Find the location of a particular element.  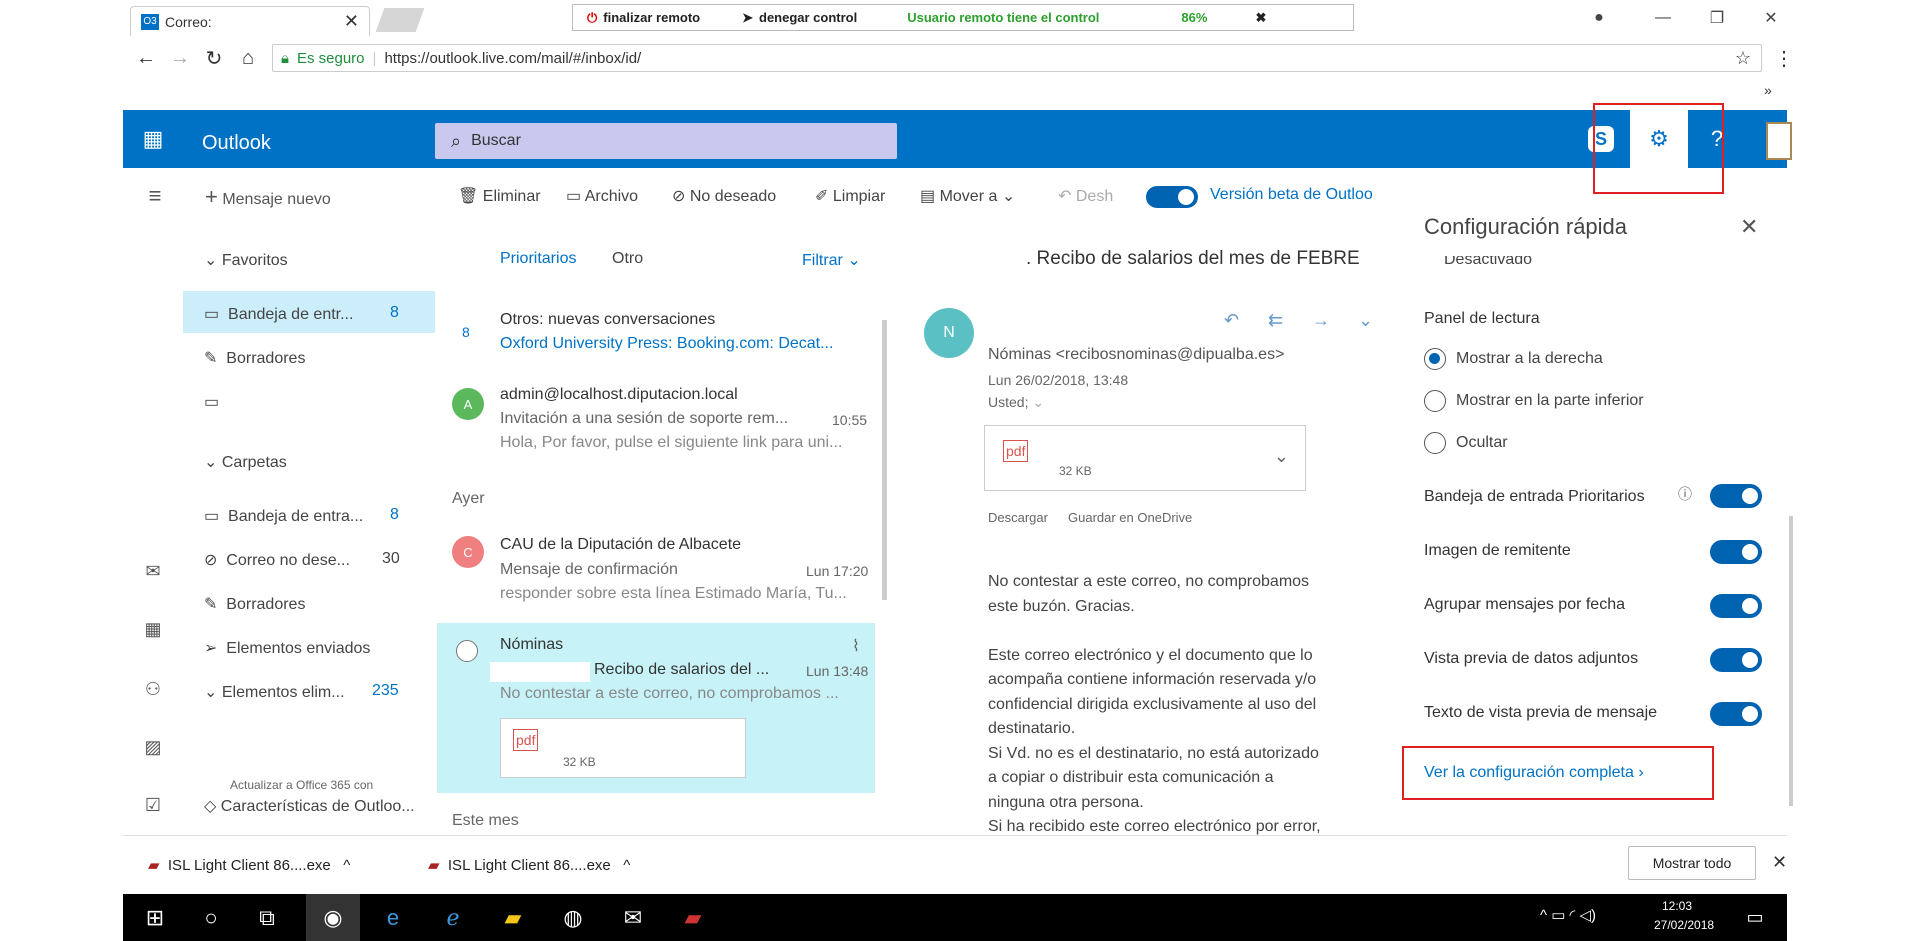

close-window-icon: ✕ is located at coordinates (1771, 18).